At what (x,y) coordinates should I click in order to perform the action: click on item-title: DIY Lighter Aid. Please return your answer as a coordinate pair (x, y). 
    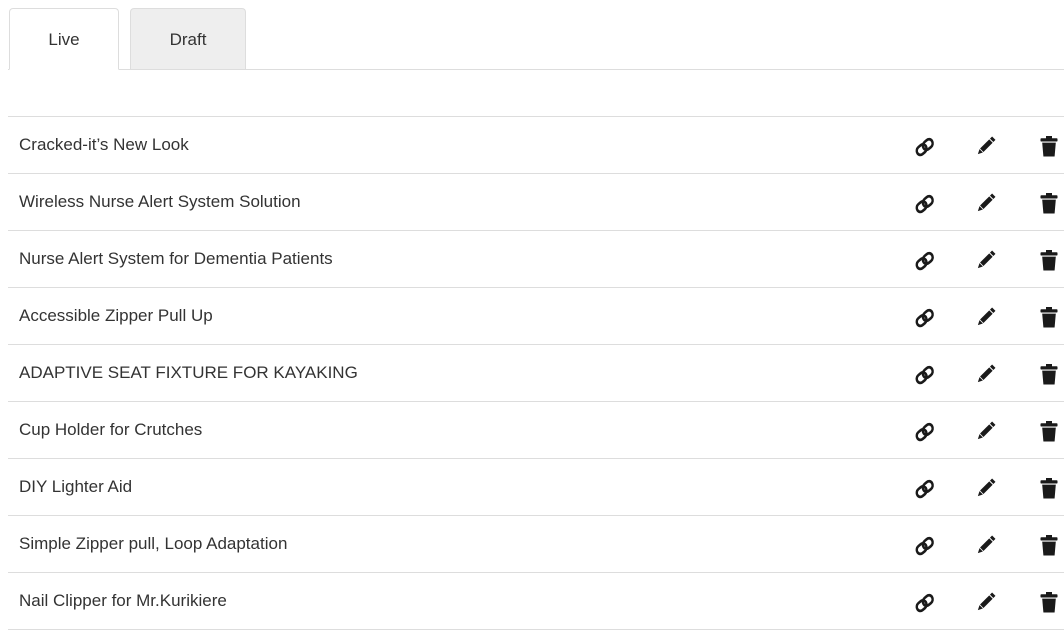
    Looking at the image, I should click on (76, 486).